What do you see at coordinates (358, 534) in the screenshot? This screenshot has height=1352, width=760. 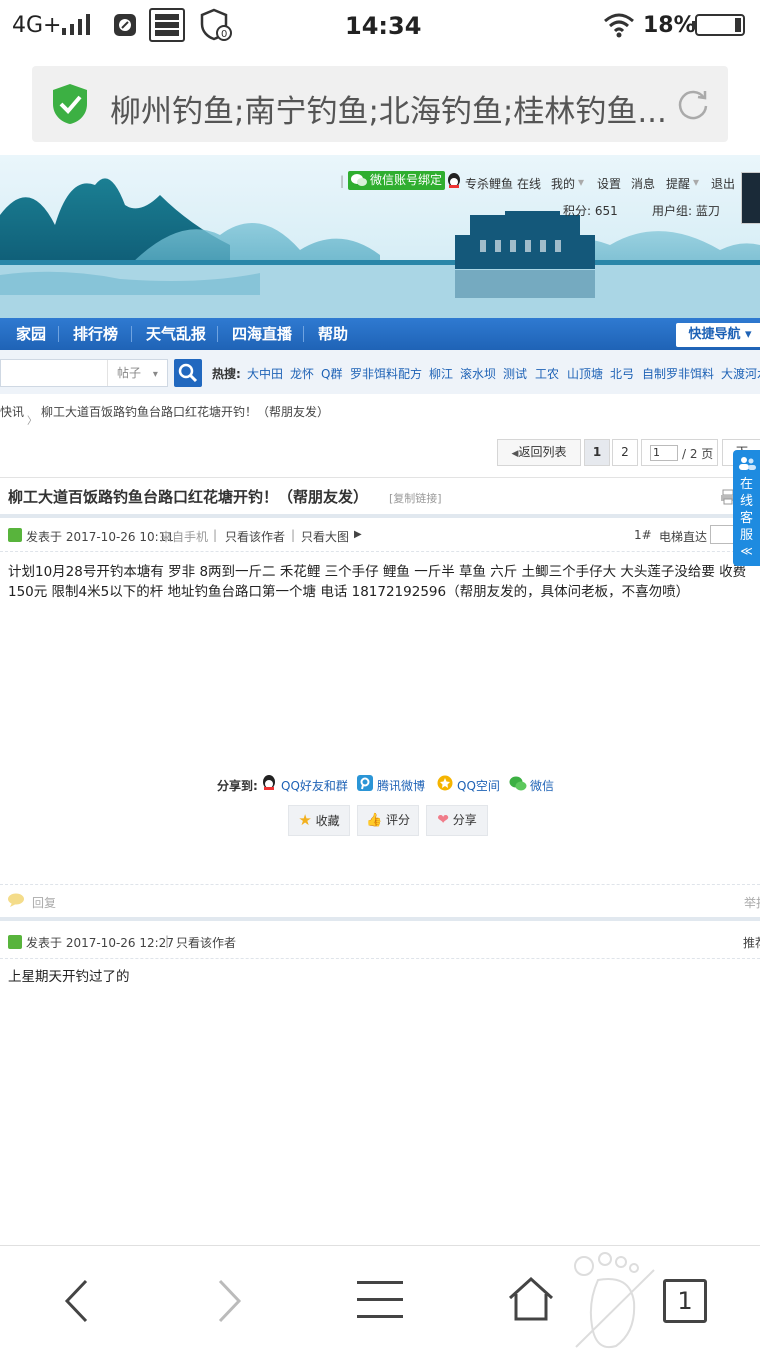 I see `play-arrow-icon: ▶` at bounding box center [358, 534].